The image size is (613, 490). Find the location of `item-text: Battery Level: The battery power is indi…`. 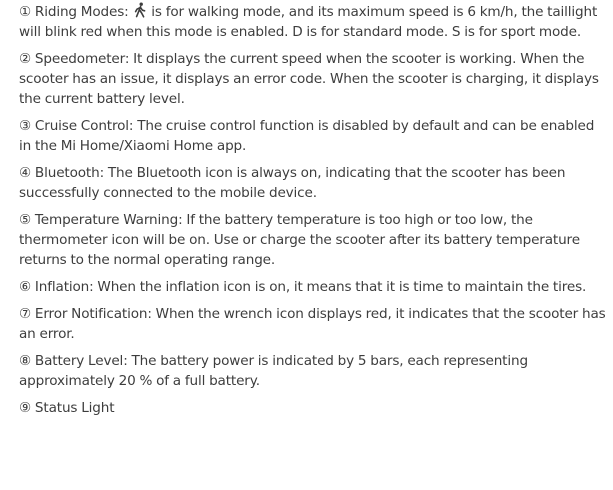

item-text: Battery Level: The battery power is indi… is located at coordinates (273, 371).